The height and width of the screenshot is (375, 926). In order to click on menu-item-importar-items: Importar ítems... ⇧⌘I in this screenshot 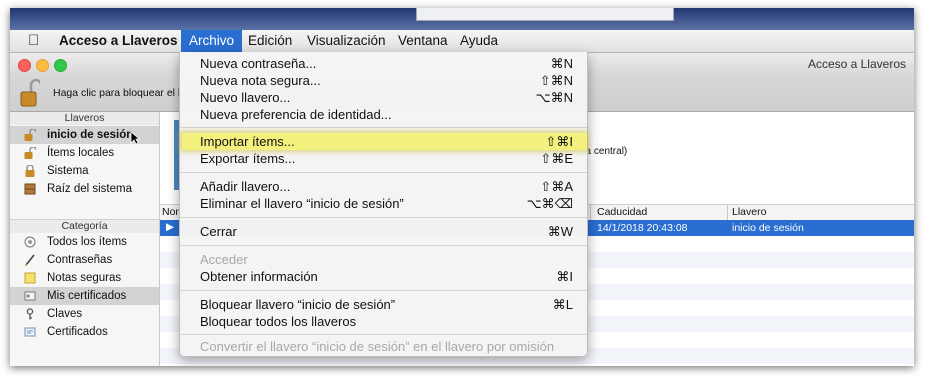, I will do `click(384, 141)`.